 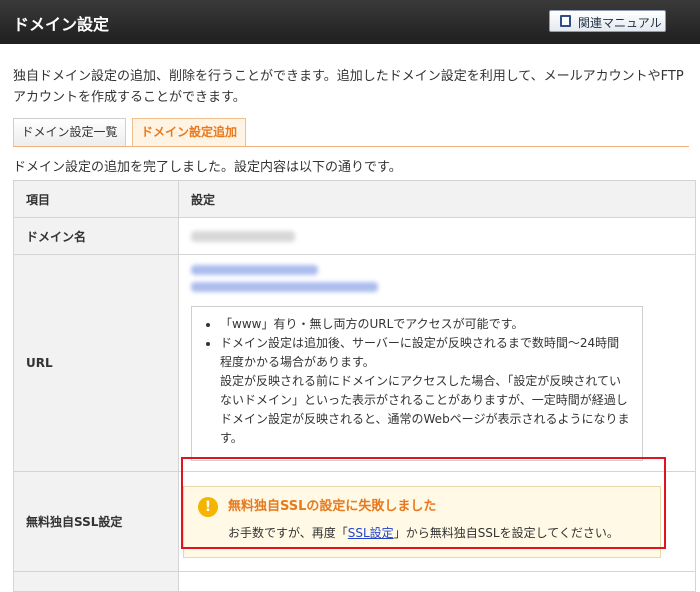 I want to click on ssl-warning-text: お手数ですが、再度「SSL設定」から無料独自SSLを設定してください。, so click(x=438, y=533).